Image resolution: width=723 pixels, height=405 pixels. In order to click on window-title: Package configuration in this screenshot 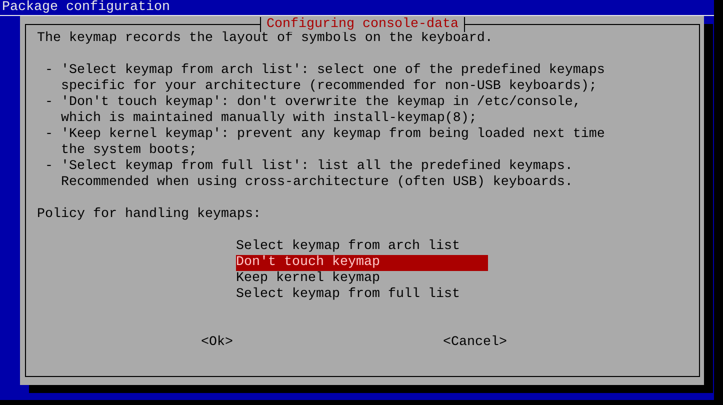, I will do `click(86, 7)`.